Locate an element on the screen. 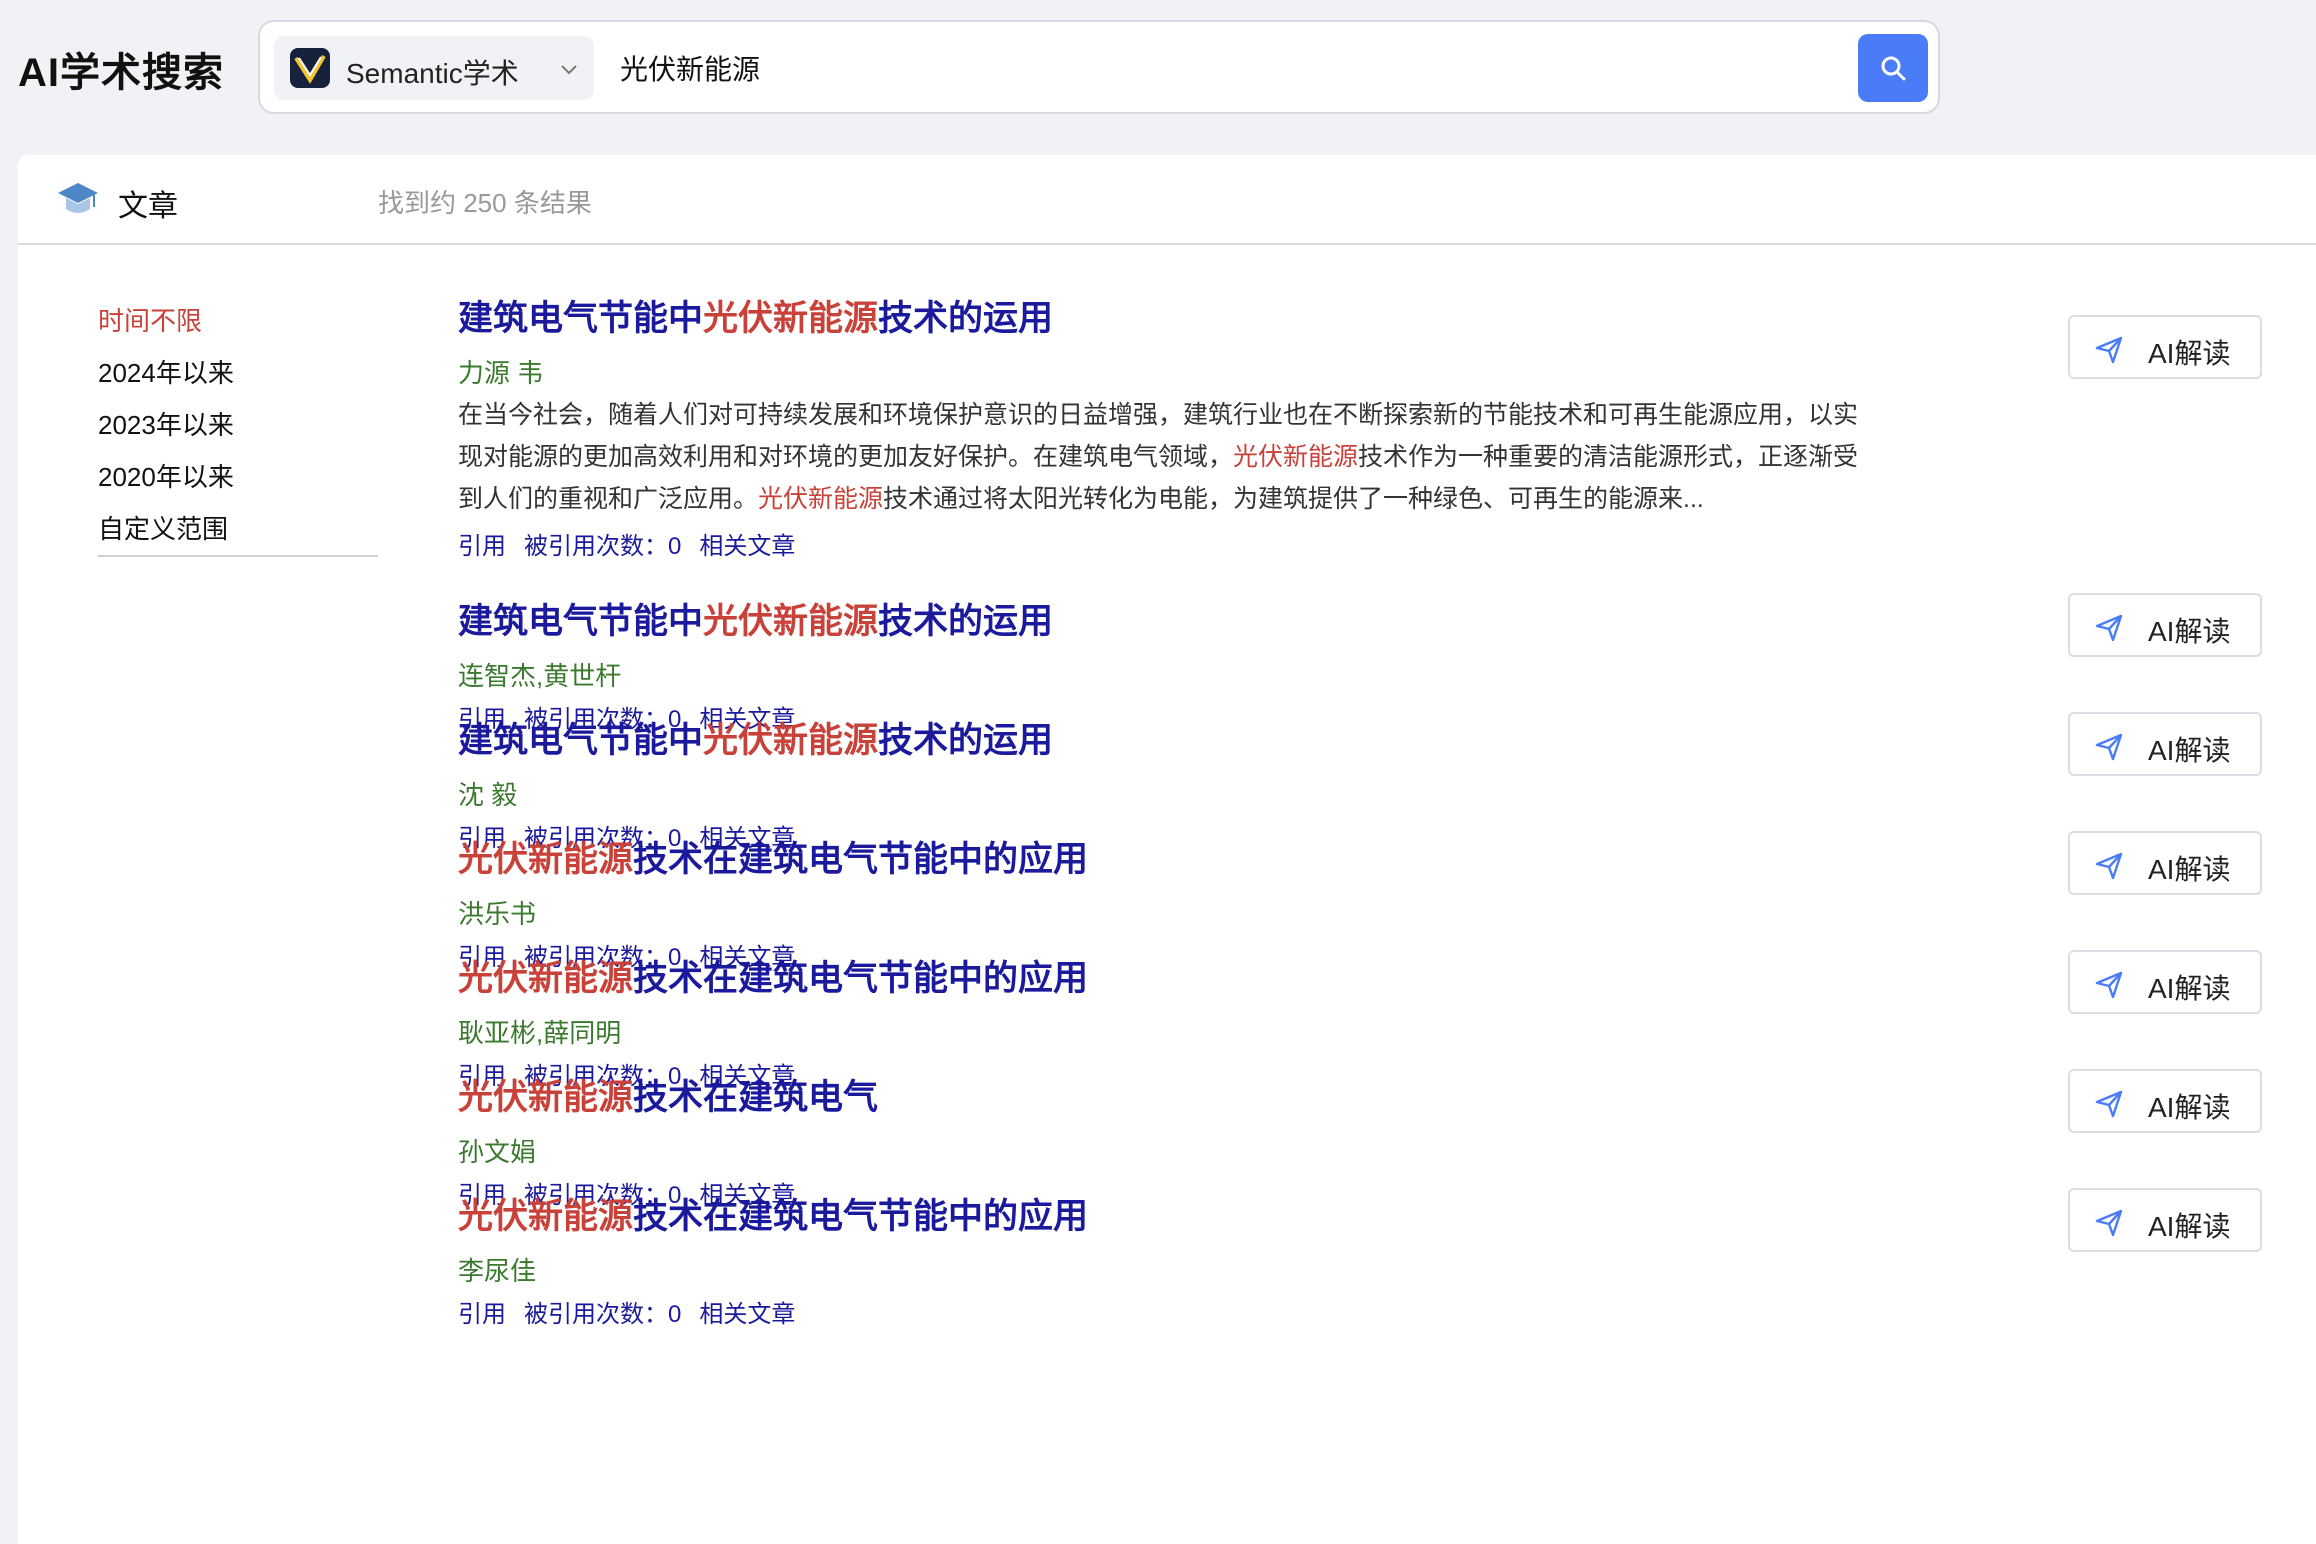 The height and width of the screenshot is (1544, 2316). filter-any-time: 时间不限 is located at coordinates (238, 321).